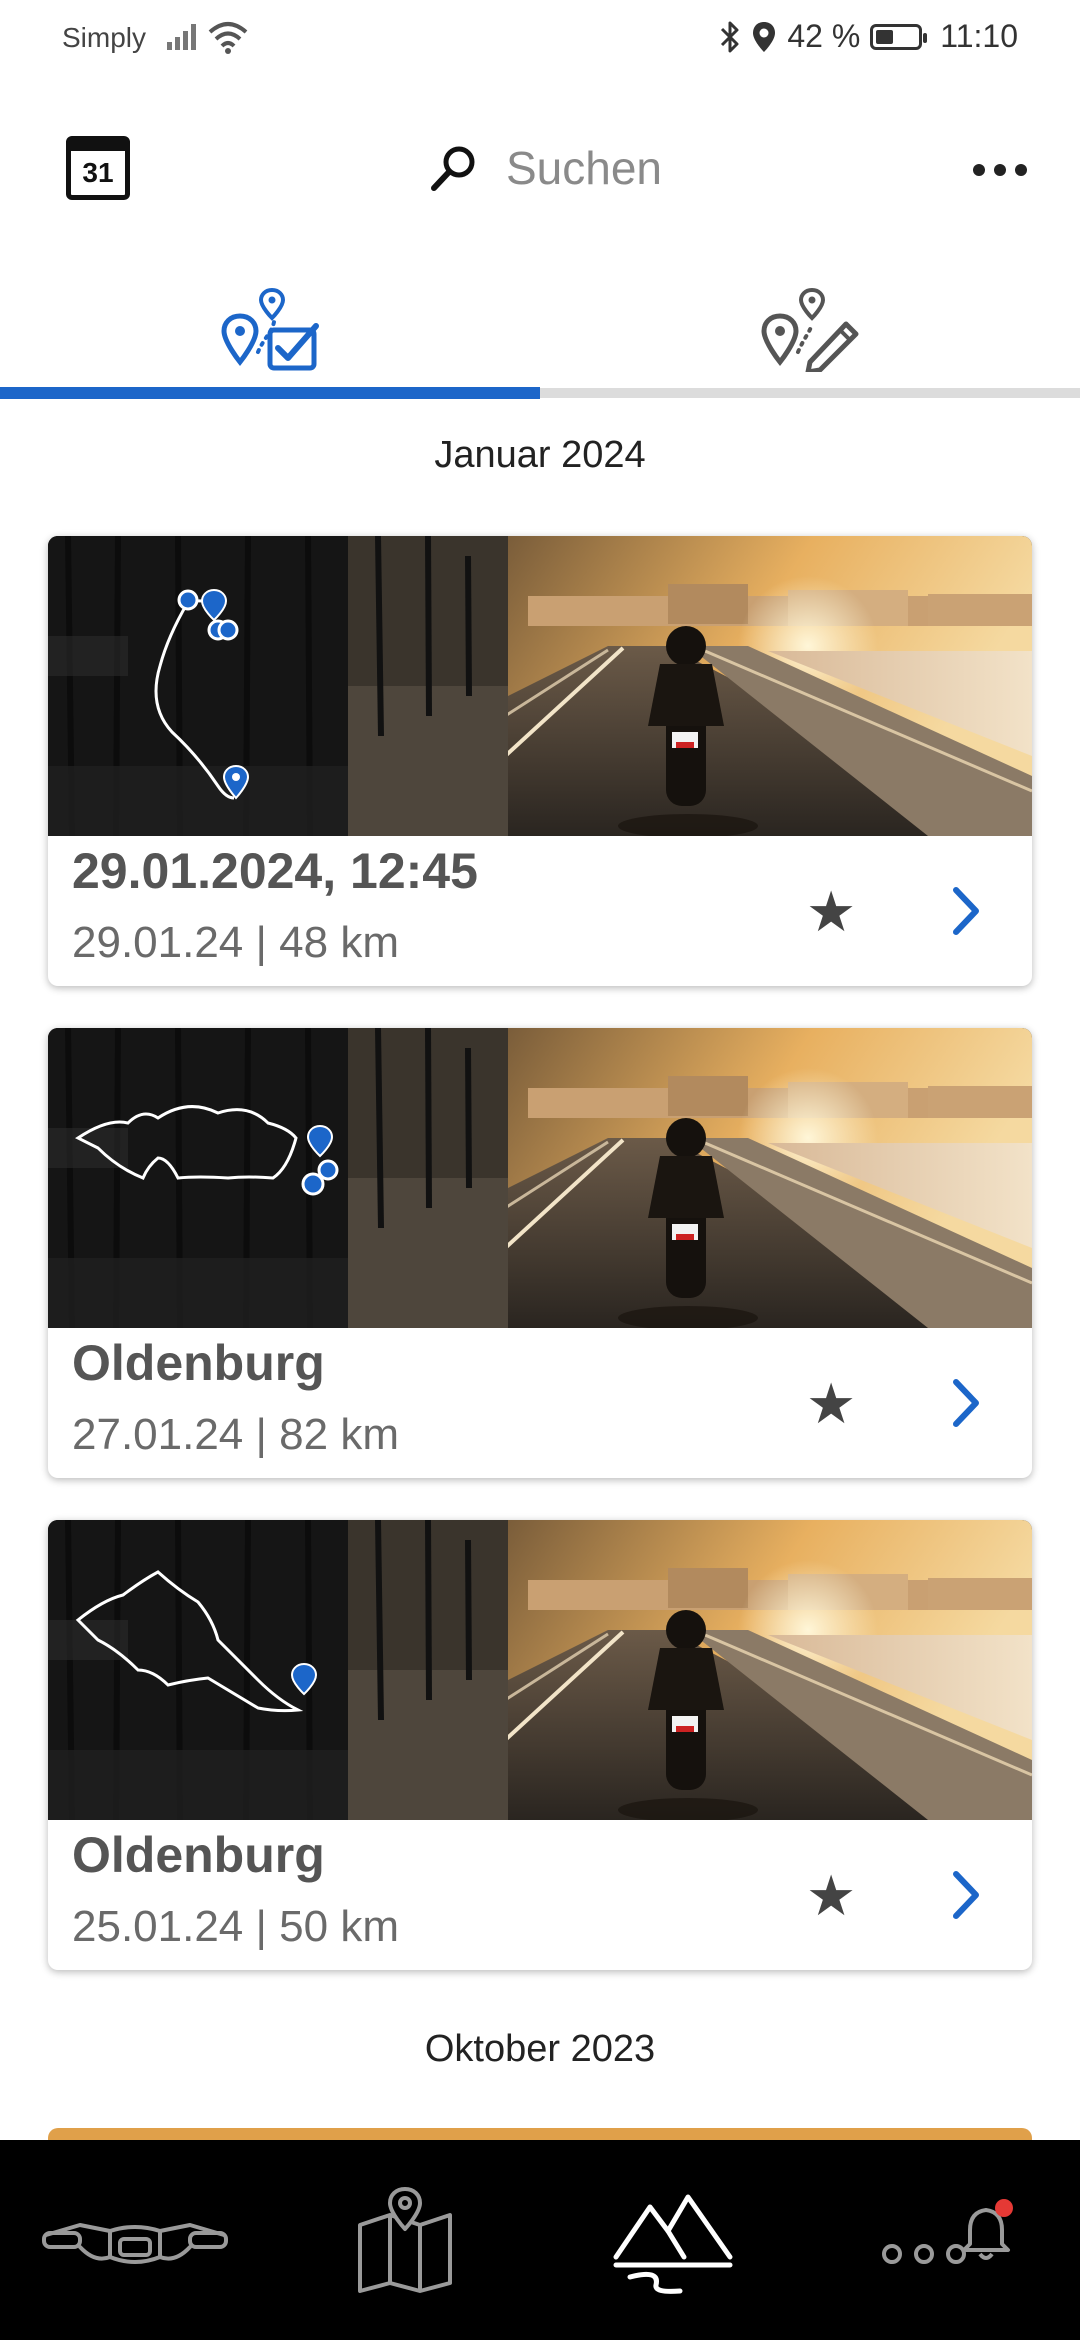 This screenshot has height=2340, width=1080. What do you see at coordinates (947, 2231) in the screenshot?
I see `more-notifications-icon` at bounding box center [947, 2231].